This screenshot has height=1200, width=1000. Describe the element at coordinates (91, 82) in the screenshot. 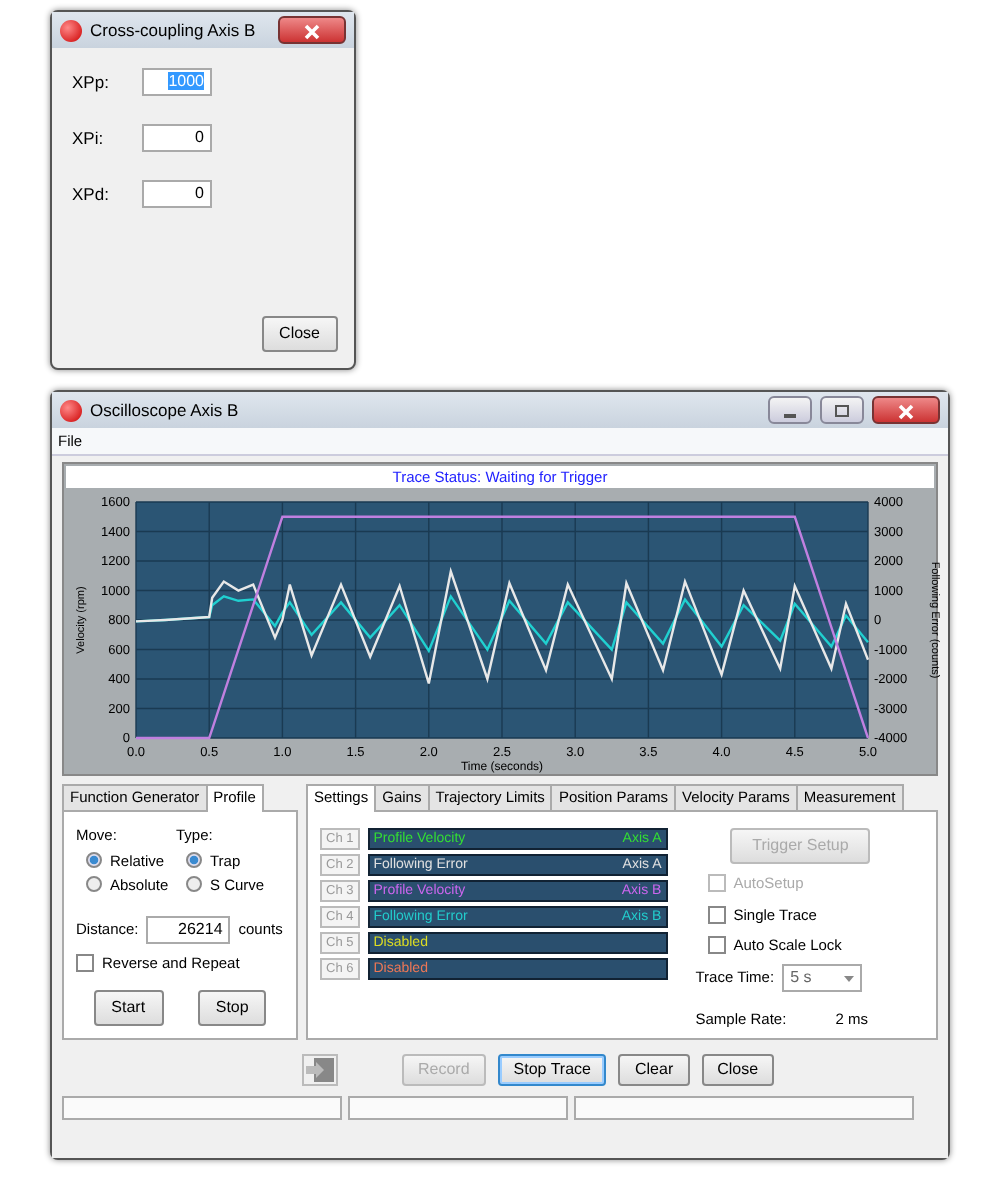

I see `field-label: XPp:` at that location.